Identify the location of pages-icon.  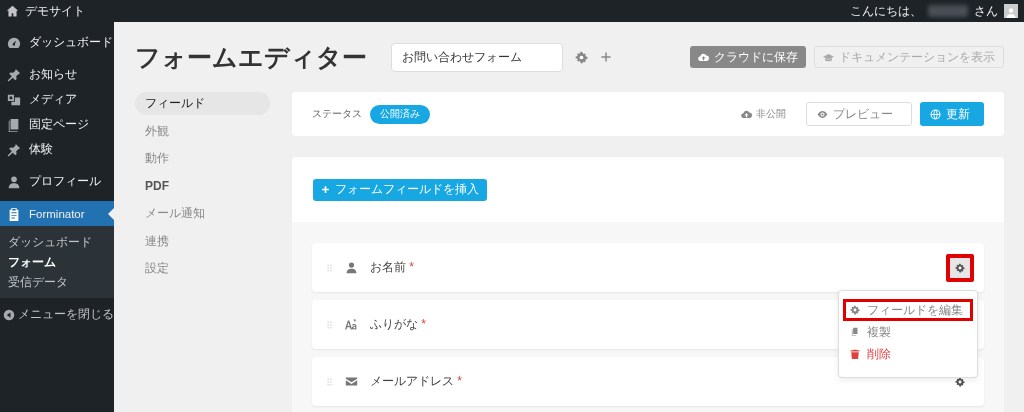
(14, 124).